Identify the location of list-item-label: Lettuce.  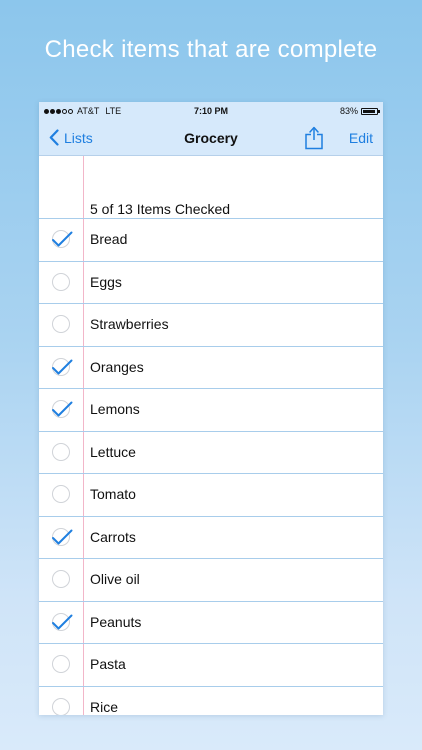
(113, 451).